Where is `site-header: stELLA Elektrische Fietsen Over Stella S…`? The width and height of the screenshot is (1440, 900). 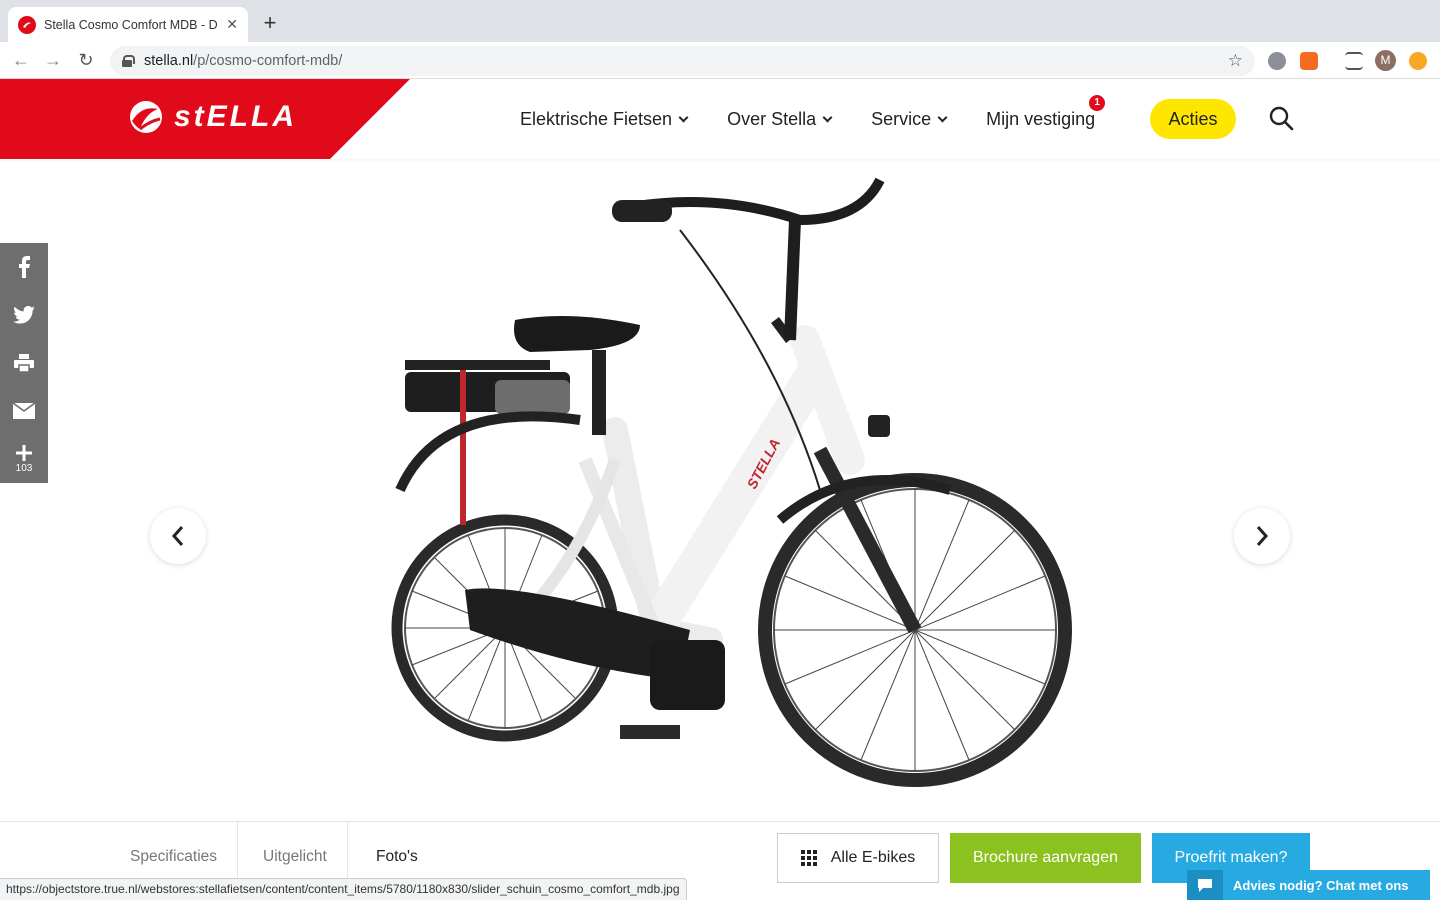
site-header: stELLA Elektrische Fietsen Over Stella S… is located at coordinates (720, 119).